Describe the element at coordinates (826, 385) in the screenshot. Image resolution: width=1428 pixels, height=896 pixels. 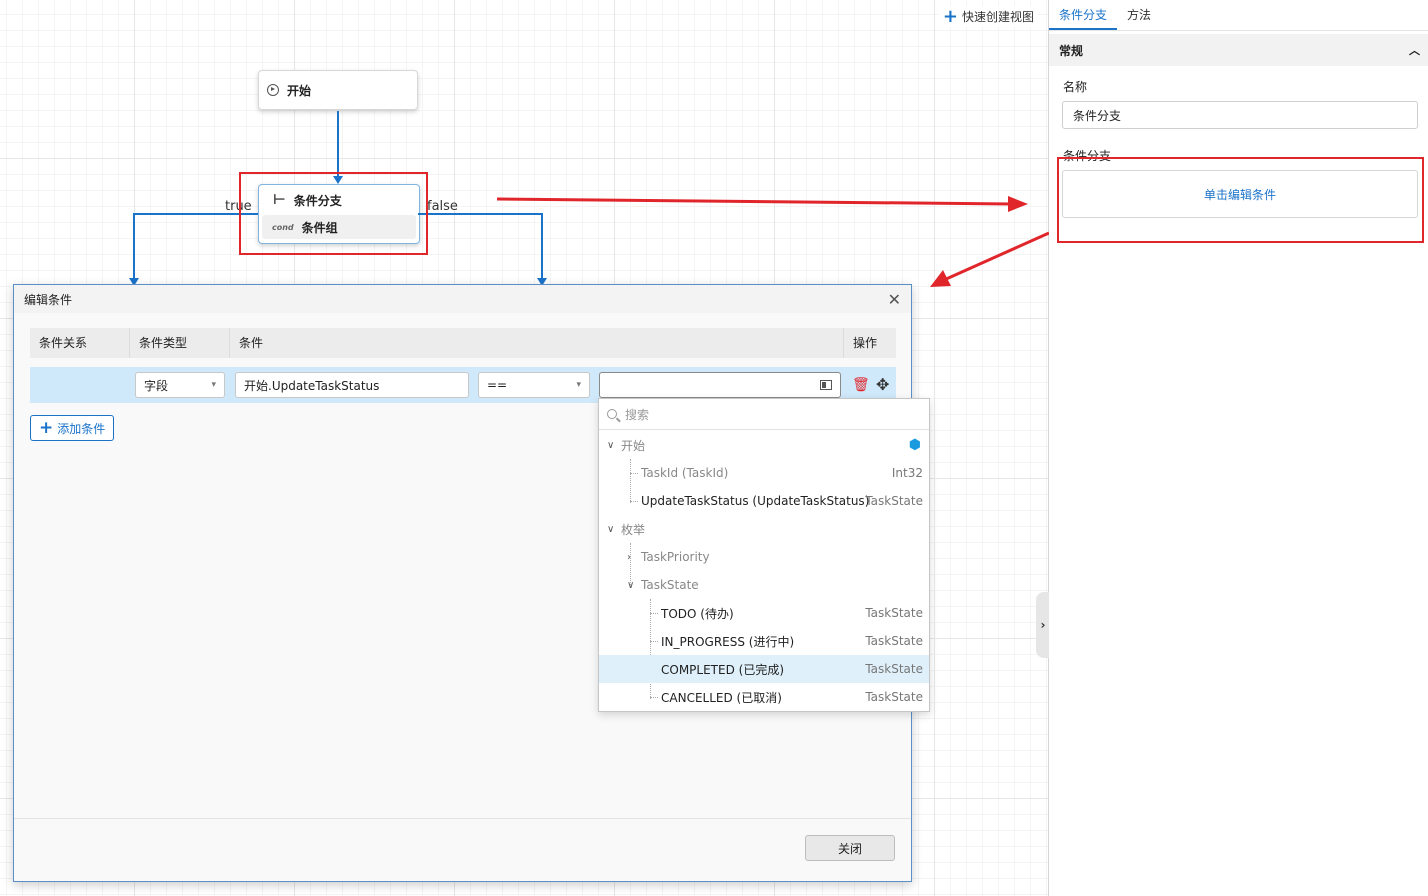
I see `field-picker-icon` at that location.